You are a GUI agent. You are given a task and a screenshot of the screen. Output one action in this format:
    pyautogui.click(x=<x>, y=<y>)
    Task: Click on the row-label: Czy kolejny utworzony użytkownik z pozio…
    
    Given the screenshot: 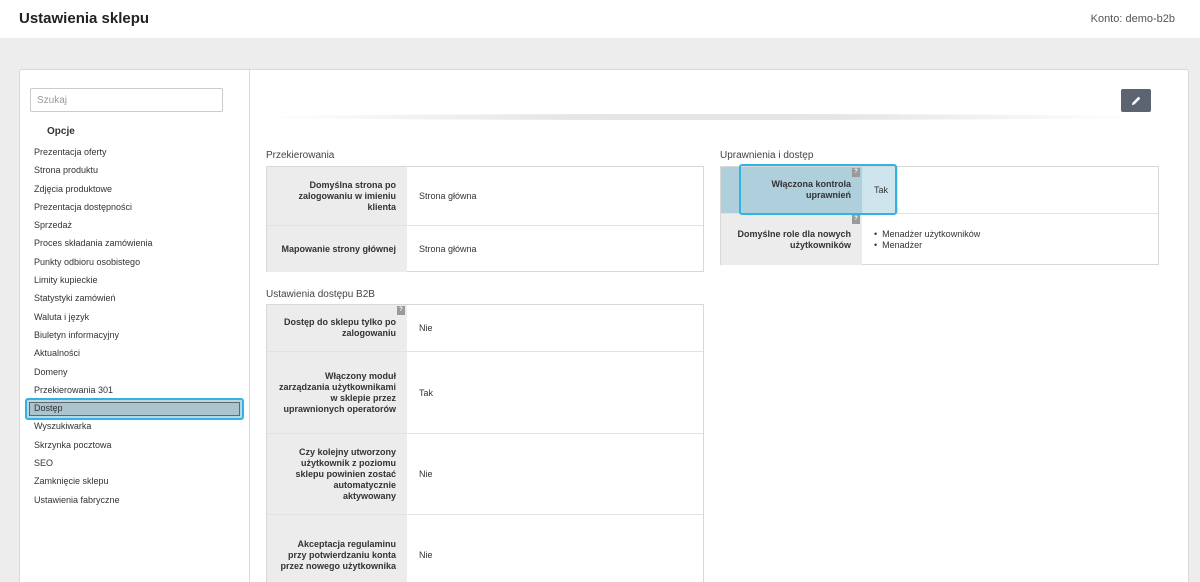 What is the action you would take?
    pyautogui.click(x=337, y=474)
    